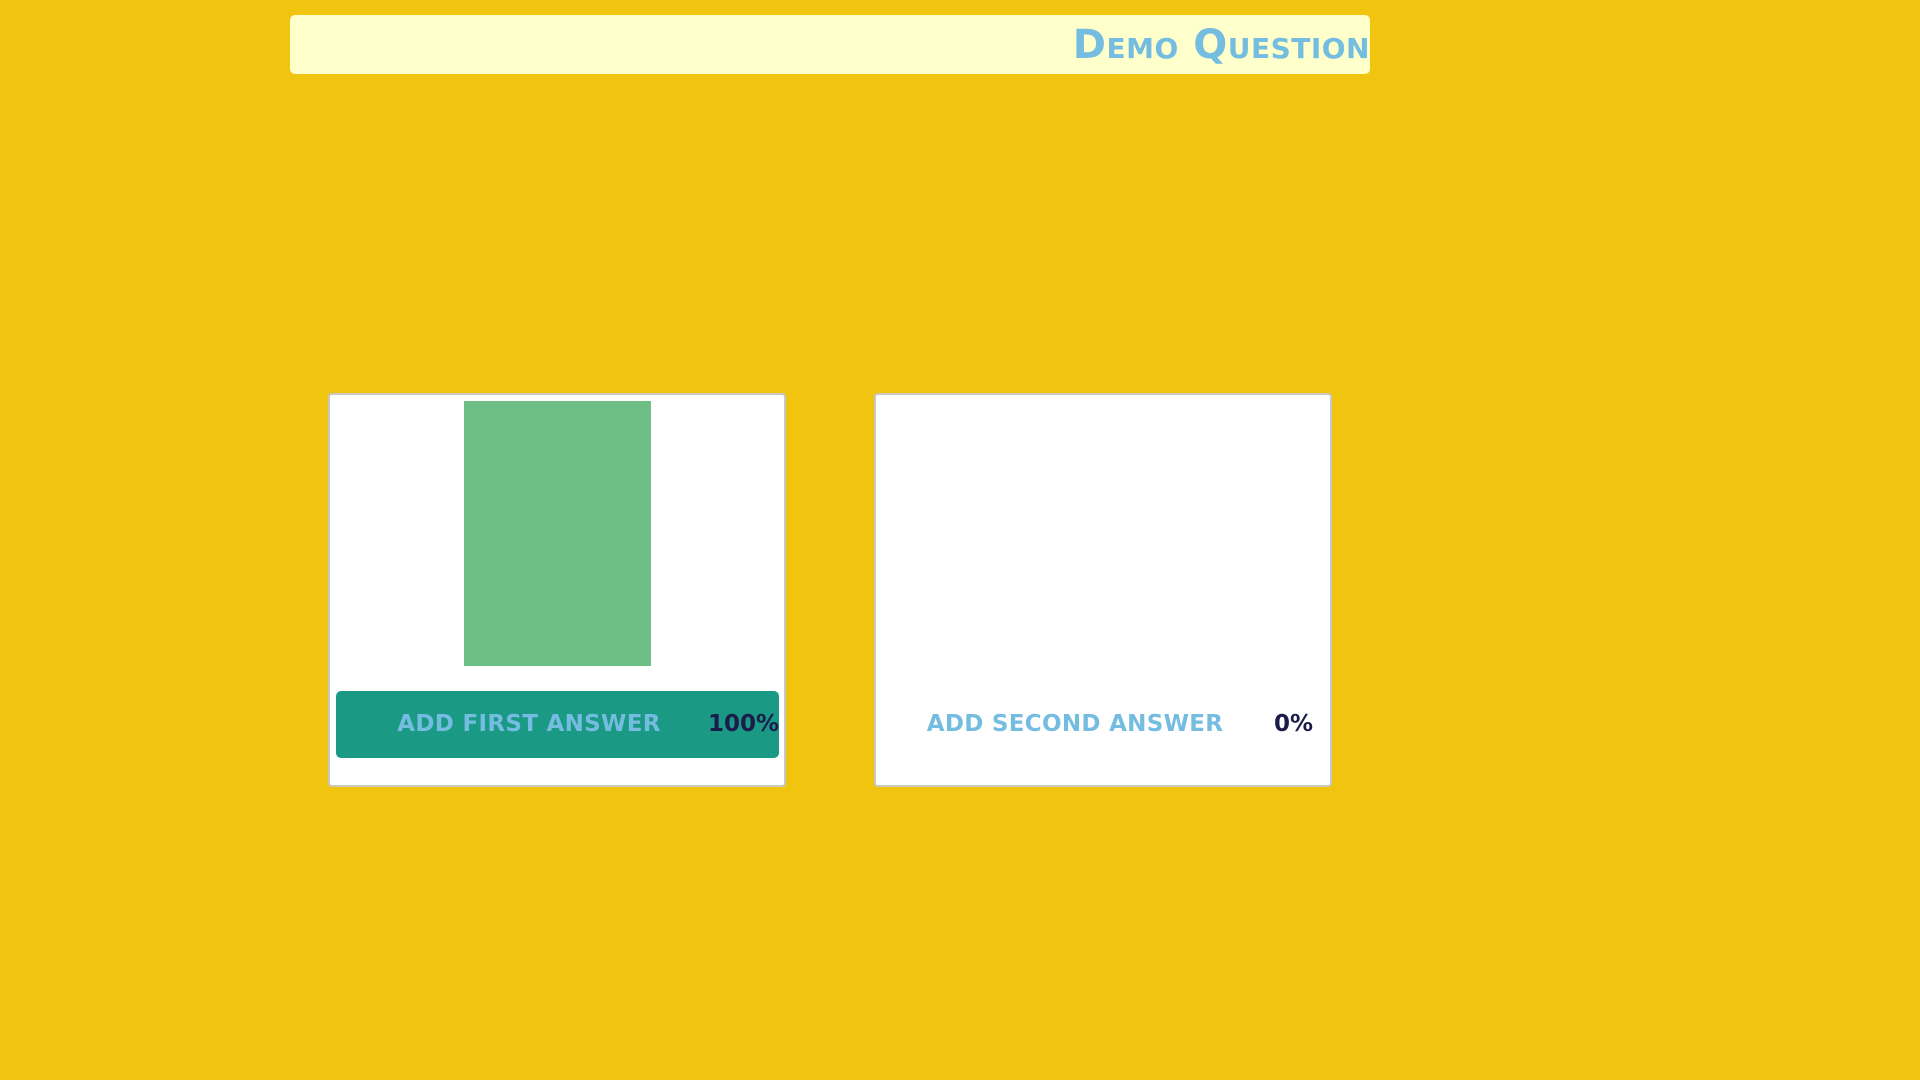 Image resolution: width=1920 pixels, height=1080 pixels. I want to click on answer-card-second: Add second answer 0%, so click(1103, 590).